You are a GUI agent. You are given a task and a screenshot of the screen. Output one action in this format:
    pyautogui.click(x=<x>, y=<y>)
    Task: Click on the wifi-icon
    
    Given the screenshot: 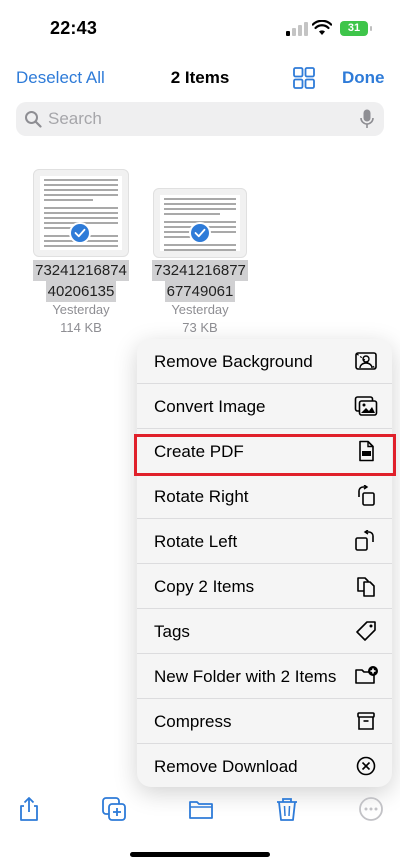 What is the action you would take?
    pyautogui.click(x=322, y=27)
    